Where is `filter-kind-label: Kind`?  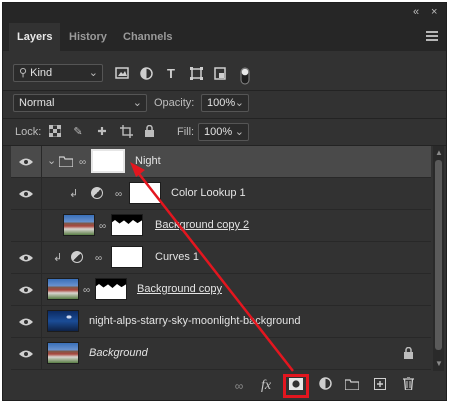
filter-kind-label: Kind is located at coordinates (41, 73).